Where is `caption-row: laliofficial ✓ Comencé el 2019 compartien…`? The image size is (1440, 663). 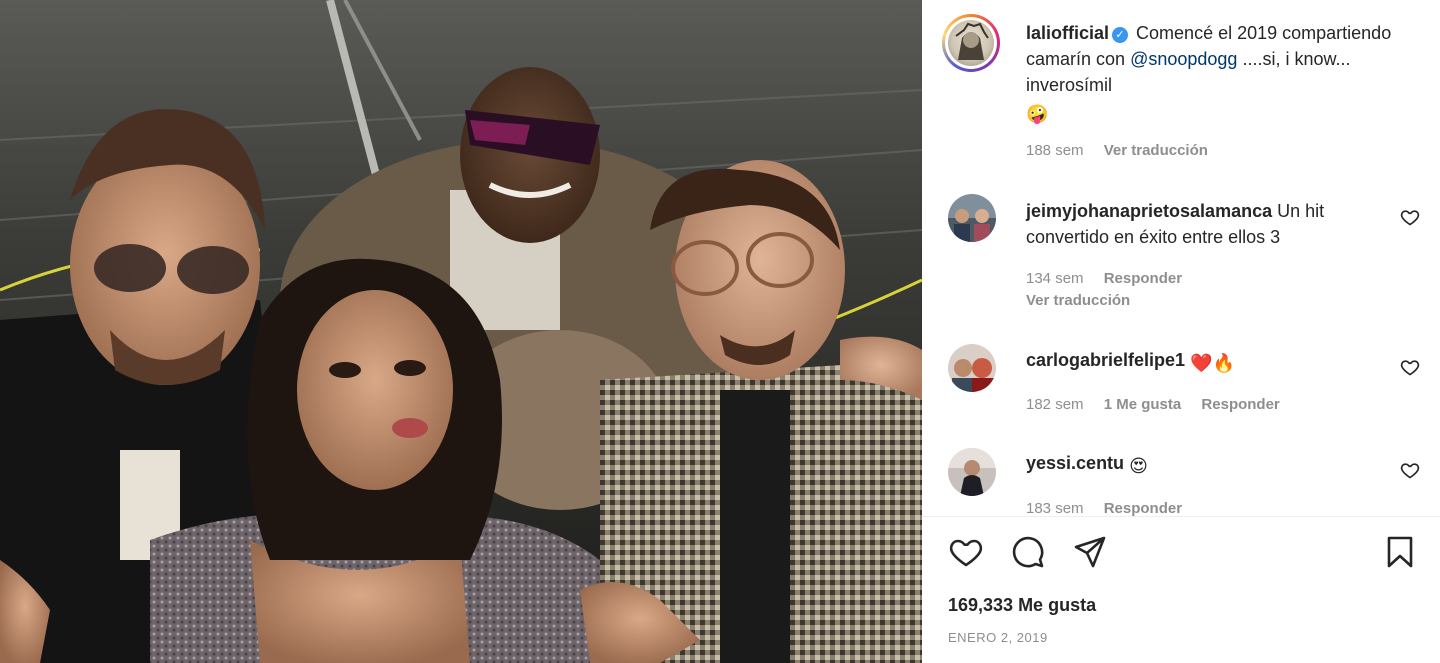 caption-row: laliofficial ✓ Comencé el 2019 compartien… is located at coordinates (1181, 90).